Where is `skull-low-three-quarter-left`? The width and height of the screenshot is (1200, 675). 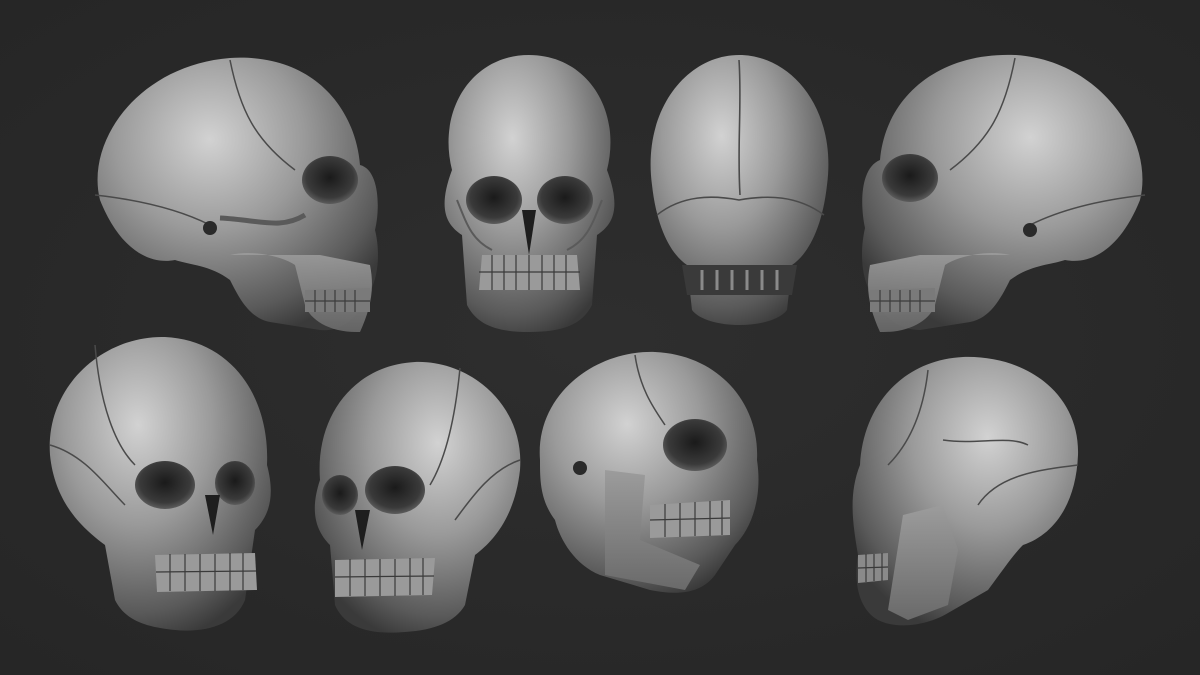
skull-low-three-quarter-left is located at coordinates (650, 475).